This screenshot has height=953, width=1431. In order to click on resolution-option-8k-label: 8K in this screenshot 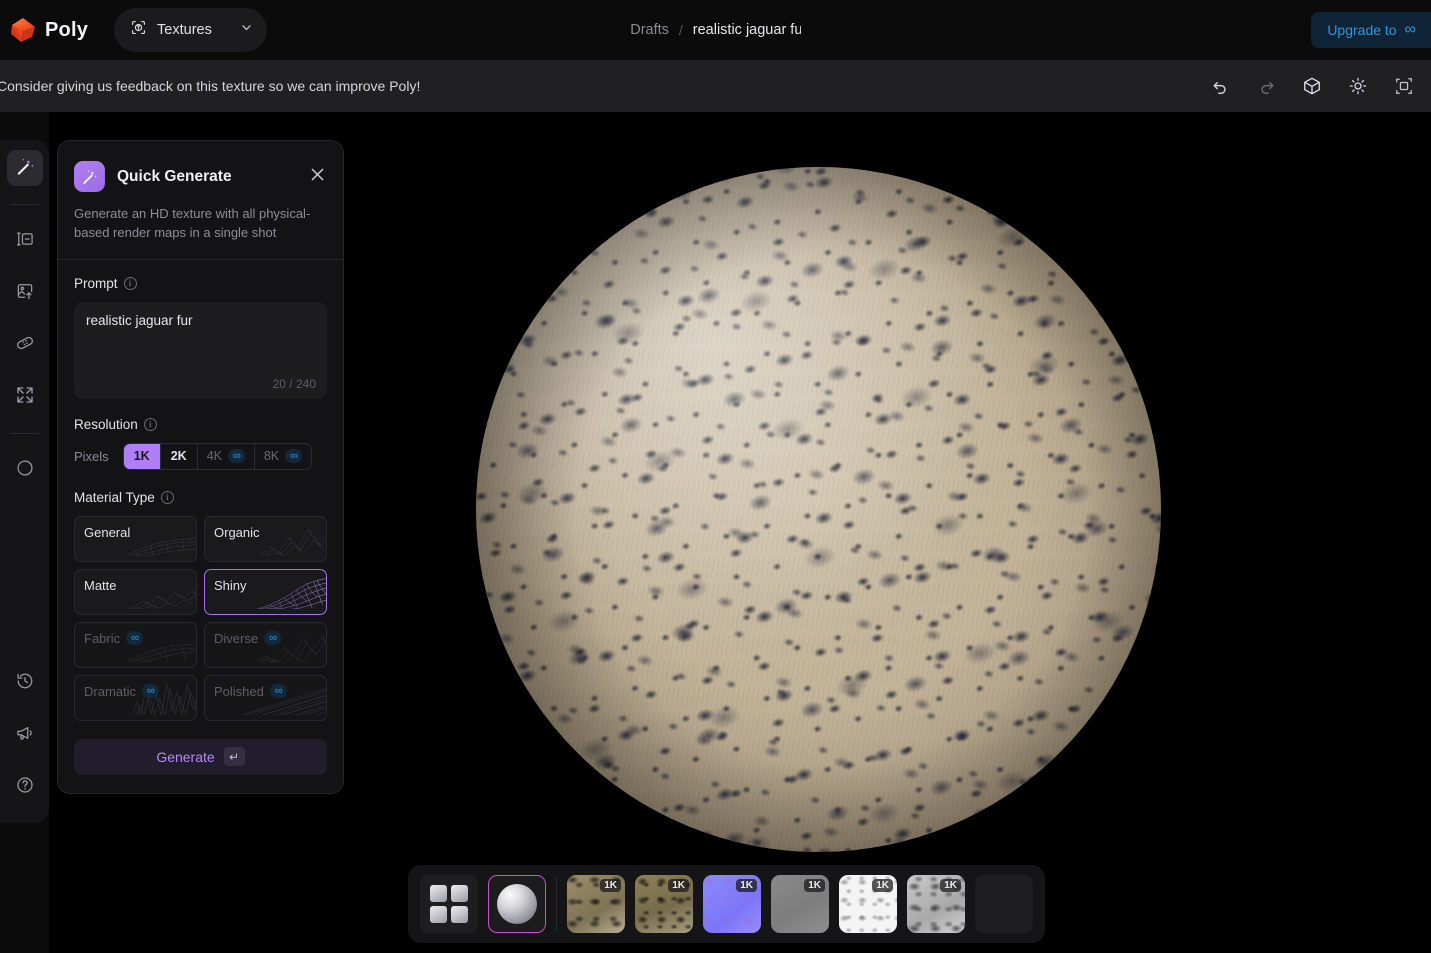, I will do `click(271, 456)`.